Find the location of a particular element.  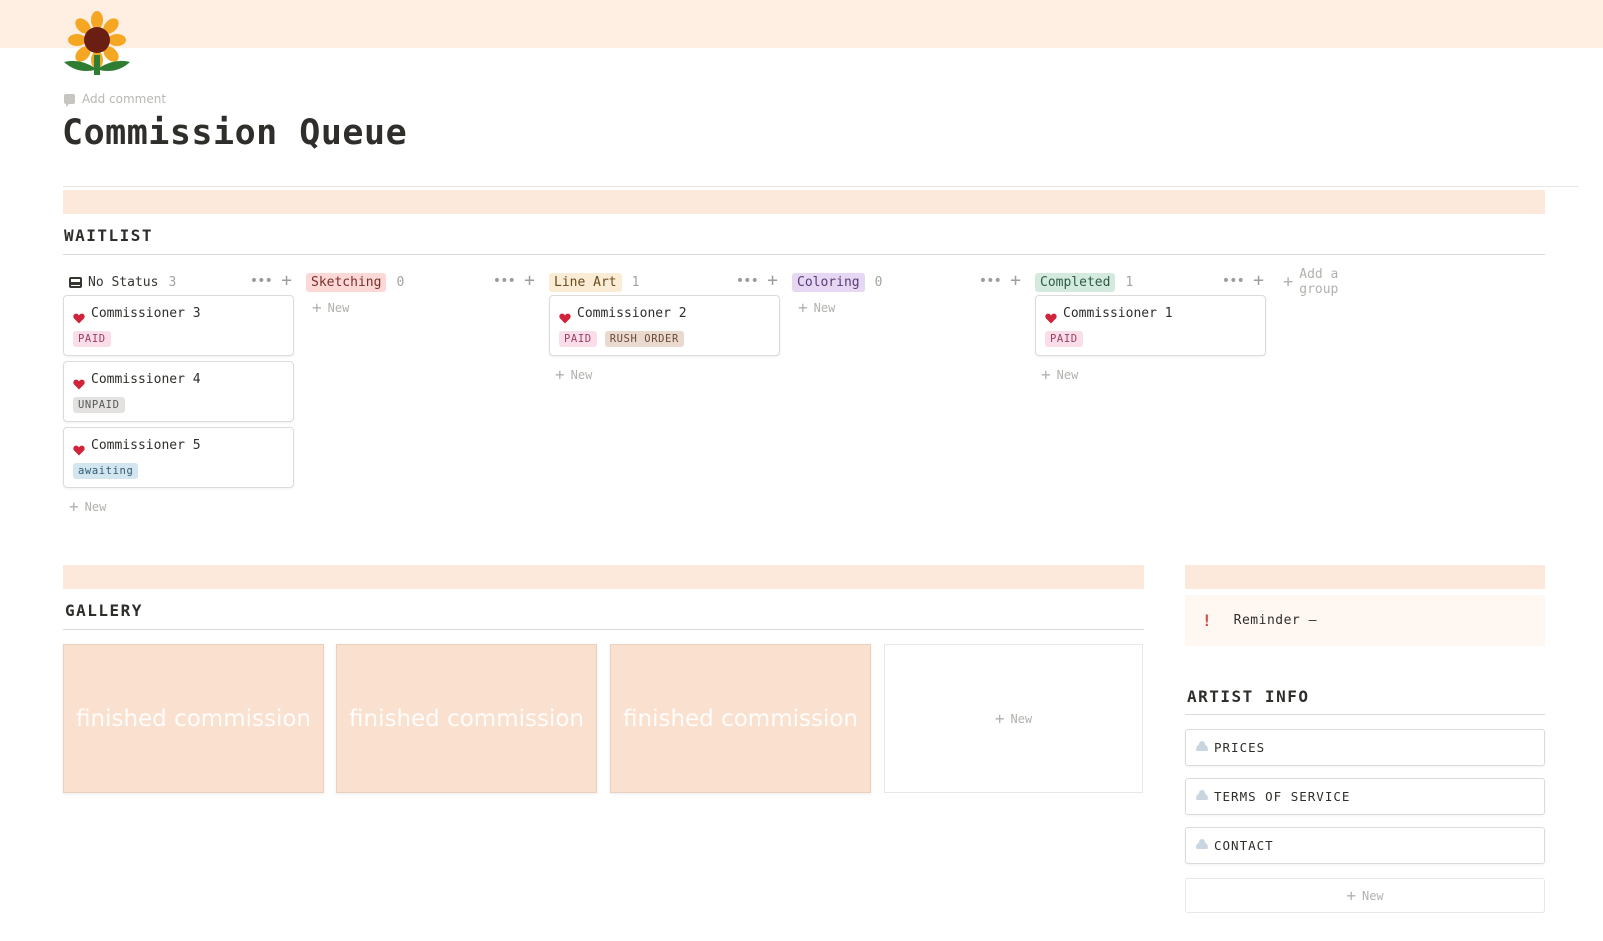

card-title: Commissioner 3 is located at coordinates (146, 313).